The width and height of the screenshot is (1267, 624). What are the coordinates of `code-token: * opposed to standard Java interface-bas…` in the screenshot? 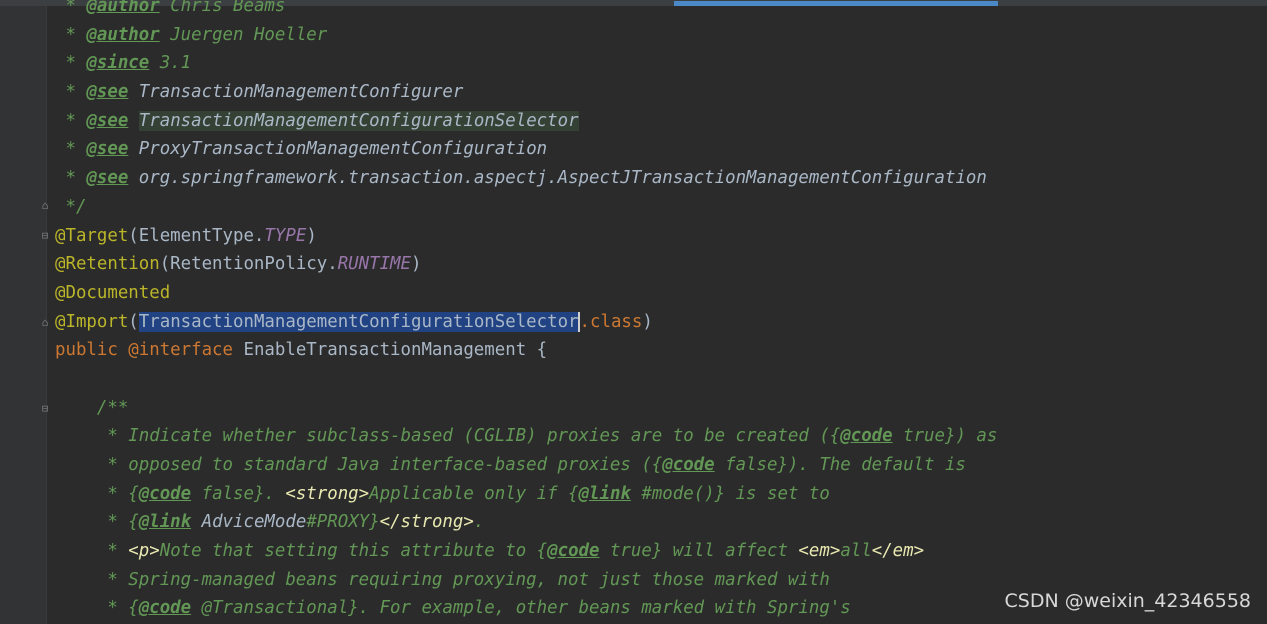 It's located at (359, 465).